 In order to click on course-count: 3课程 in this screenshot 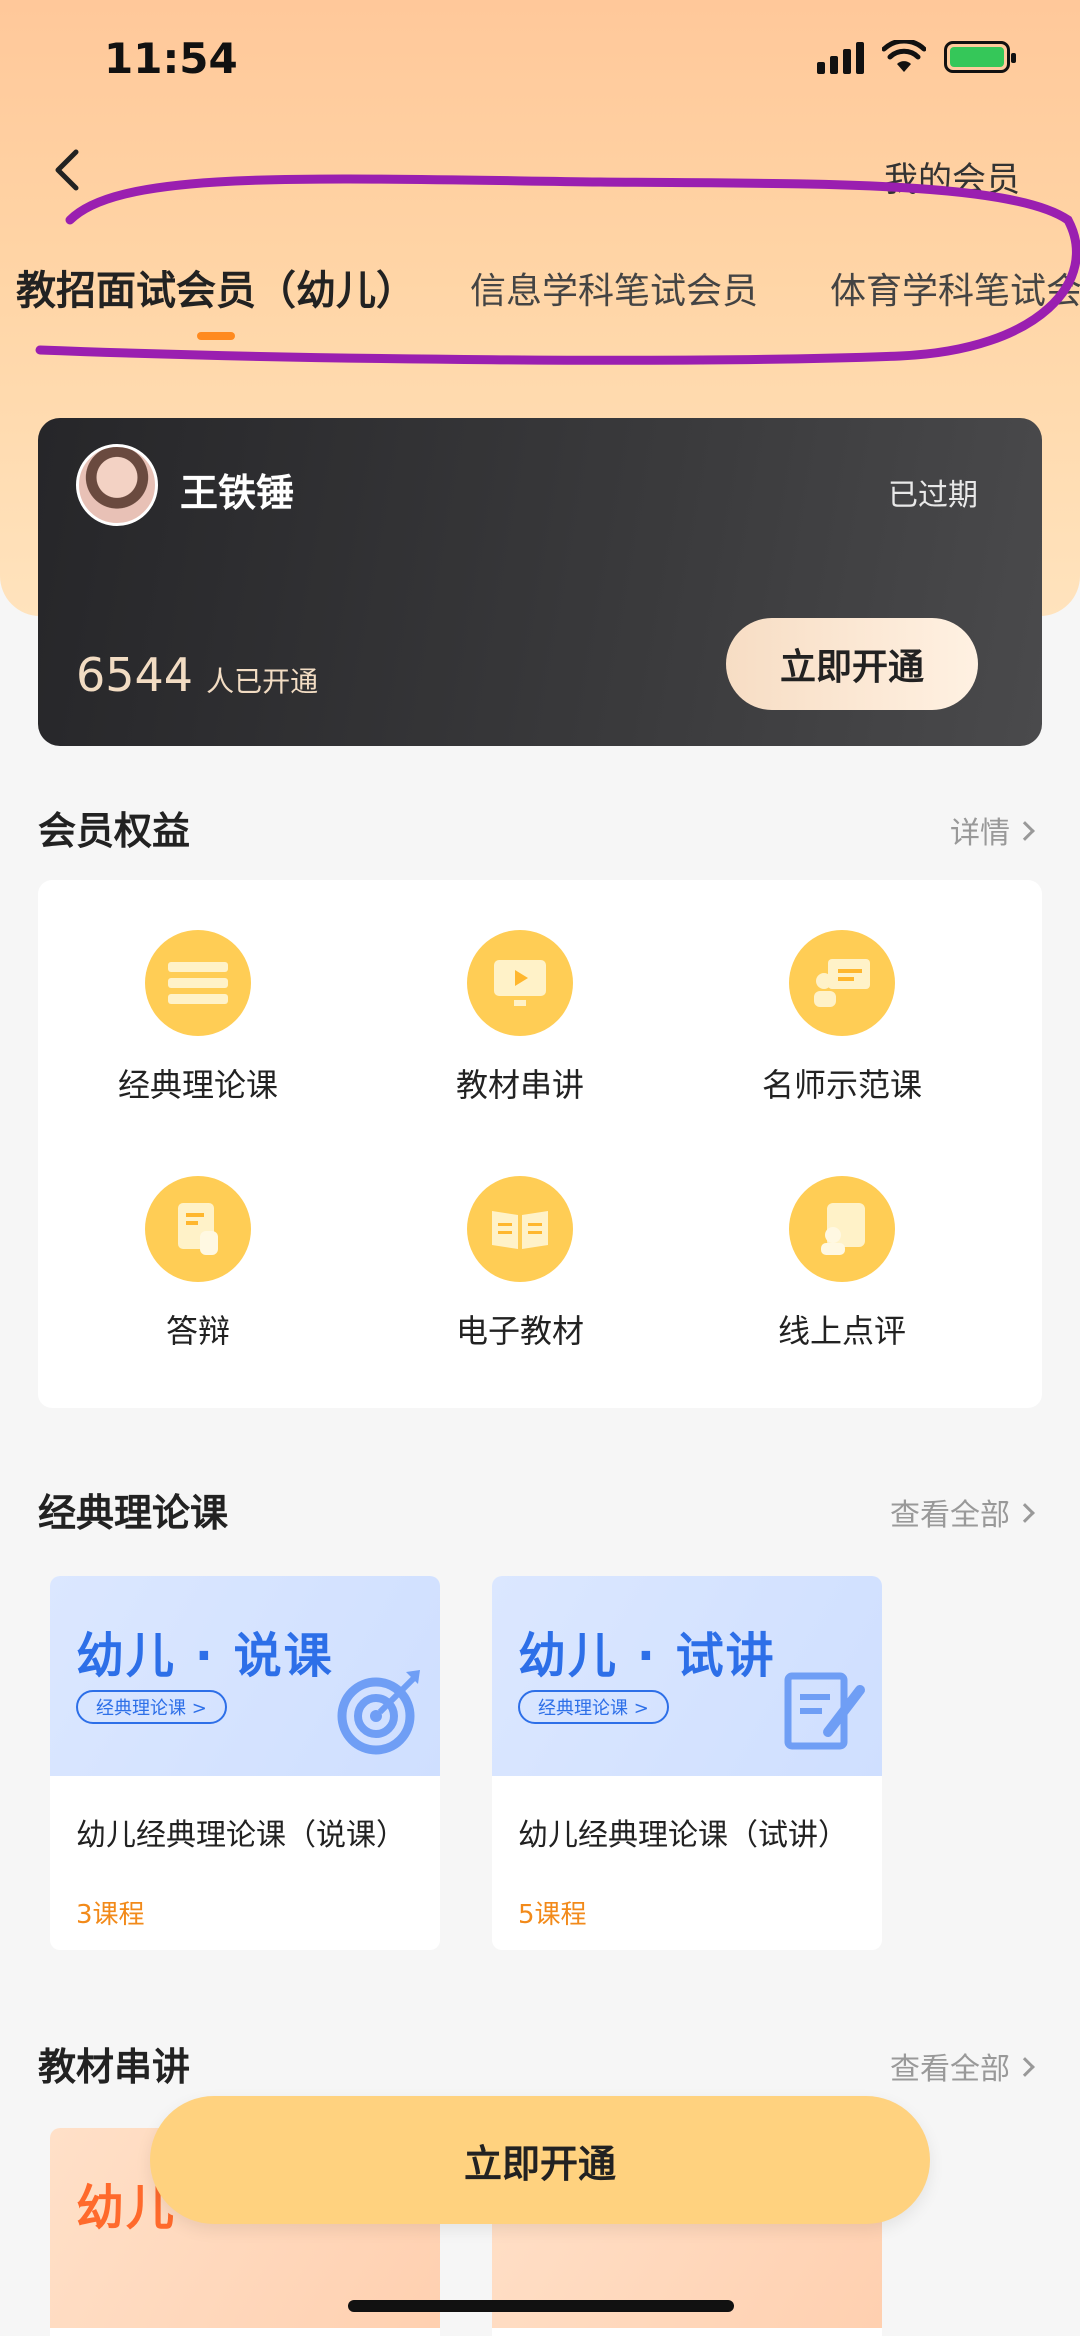, I will do `click(110, 1915)`.